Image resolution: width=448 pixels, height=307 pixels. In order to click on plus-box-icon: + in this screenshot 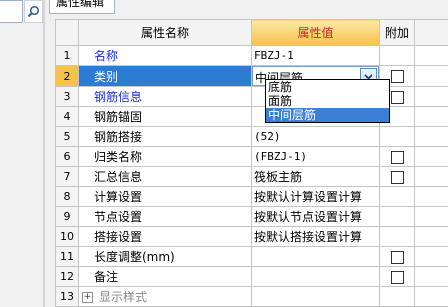, I will do `click(87, 297)`.